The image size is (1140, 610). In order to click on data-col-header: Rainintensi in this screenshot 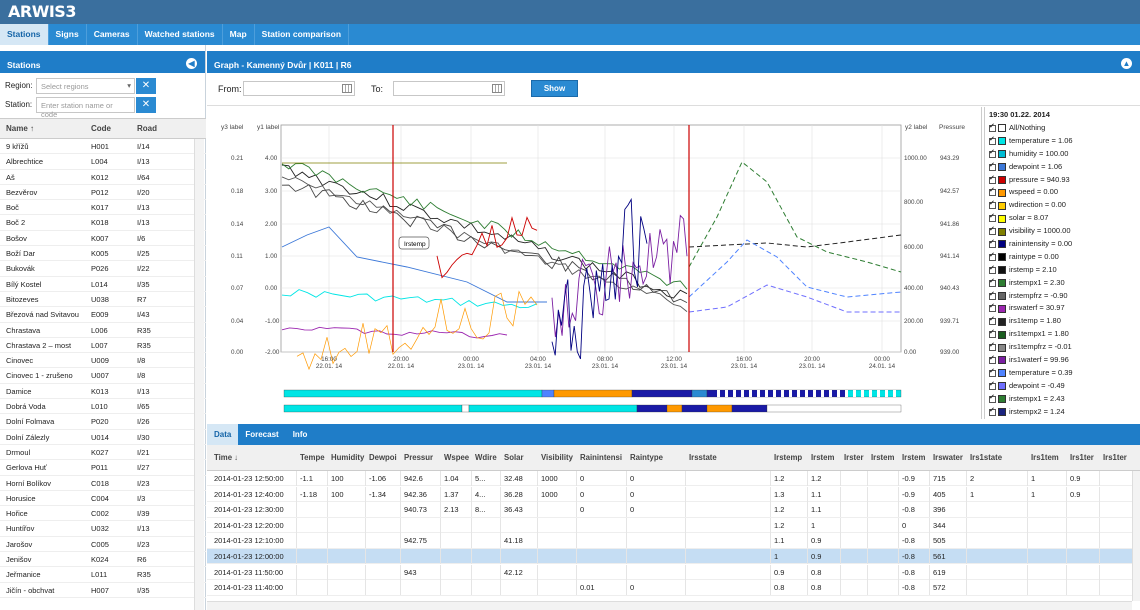, I will do `click(603, 457)`.